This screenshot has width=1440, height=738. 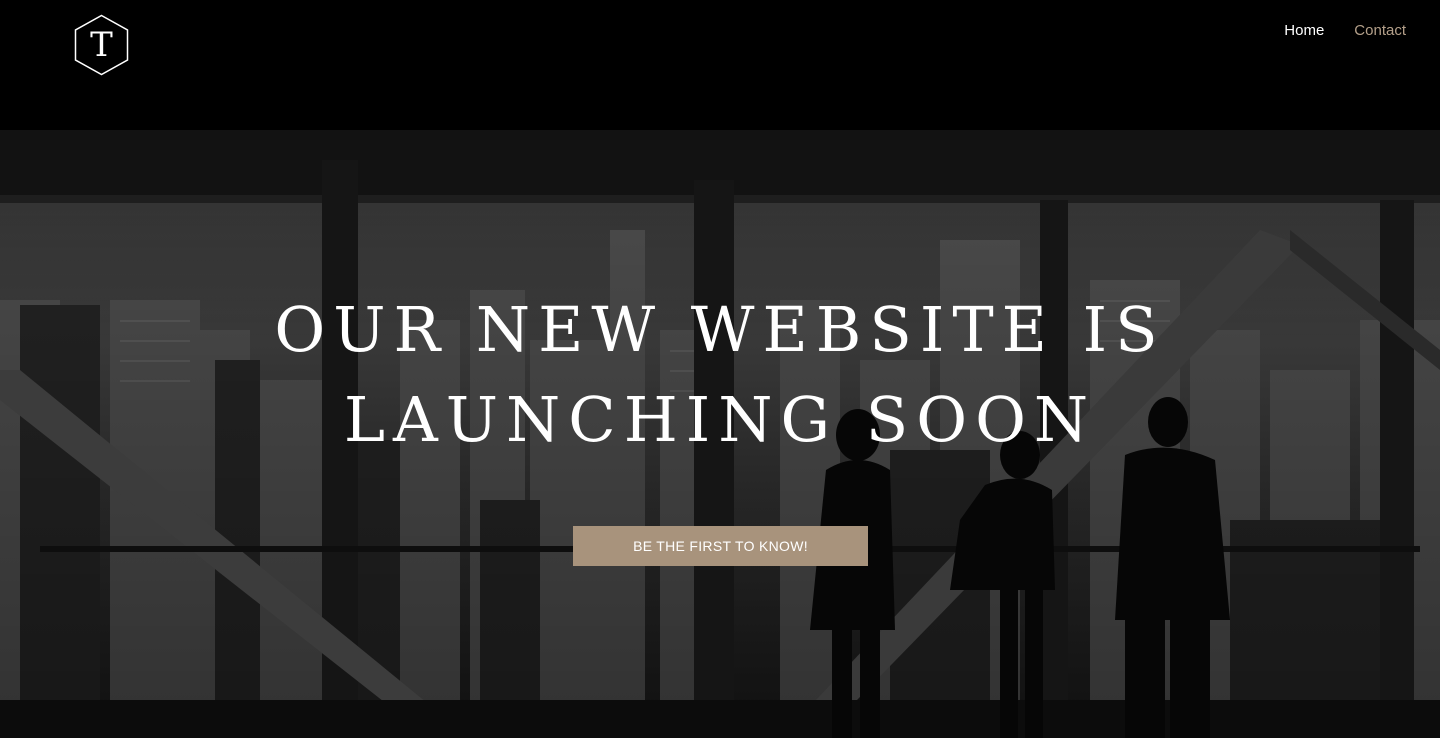 I want to click on logo-letter: T, so click(x=101, y=45).